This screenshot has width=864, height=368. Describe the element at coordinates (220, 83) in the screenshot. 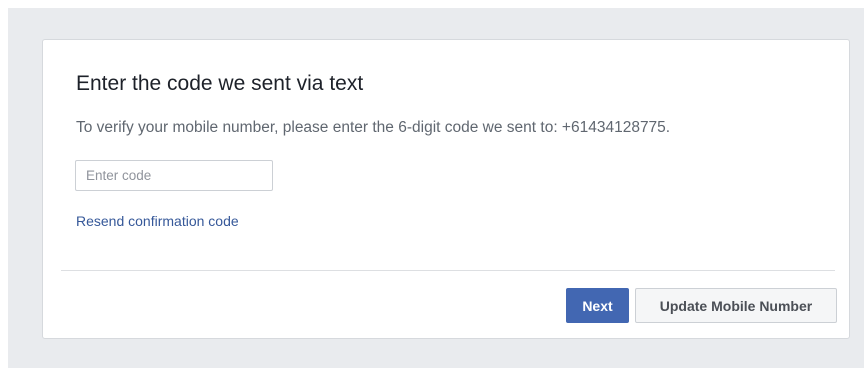

I see `dialog-title: Enter the code we sent via text` at that location.